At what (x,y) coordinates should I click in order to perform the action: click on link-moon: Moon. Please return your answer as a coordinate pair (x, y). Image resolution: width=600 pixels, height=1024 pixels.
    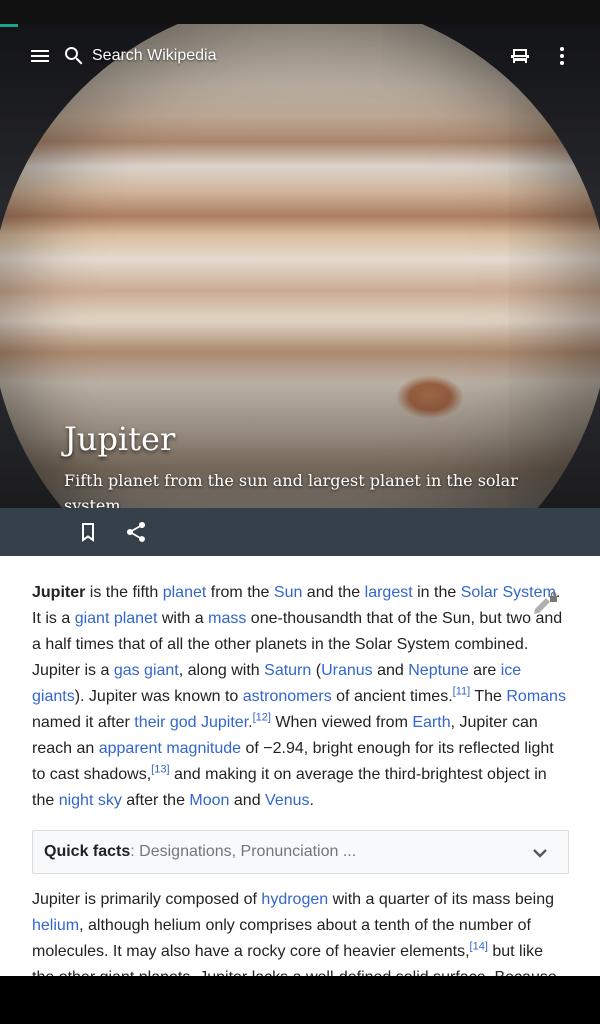
    Looking at the image, I should click on (209, 800).